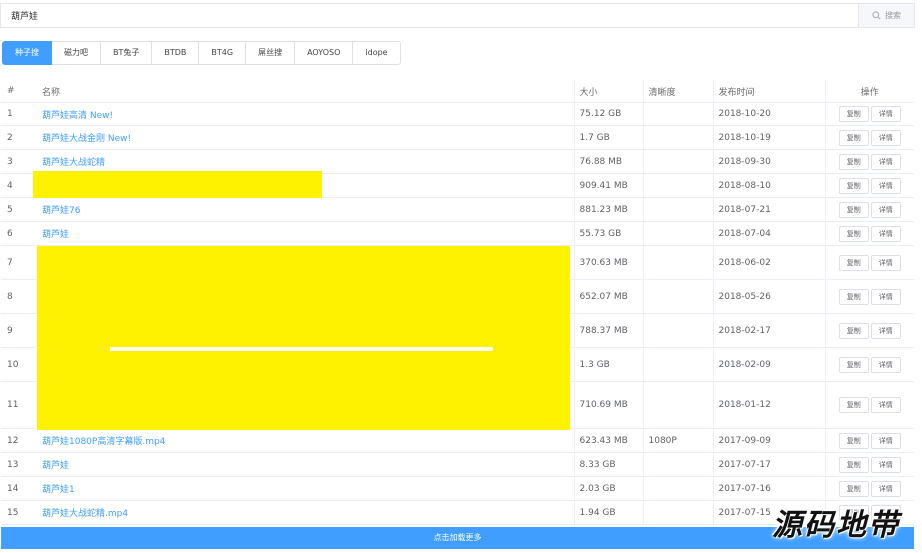  I want to click on row-name-cell: 葫芦娃76, so click(306, 209).